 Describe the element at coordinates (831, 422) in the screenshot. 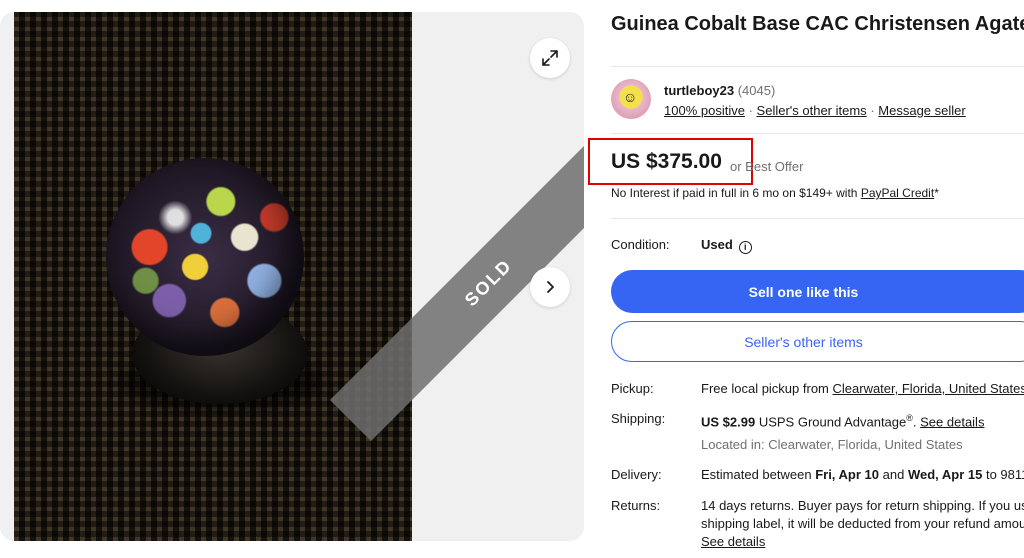

I see `shipping-service: USPS Ground Advantage` at that location.